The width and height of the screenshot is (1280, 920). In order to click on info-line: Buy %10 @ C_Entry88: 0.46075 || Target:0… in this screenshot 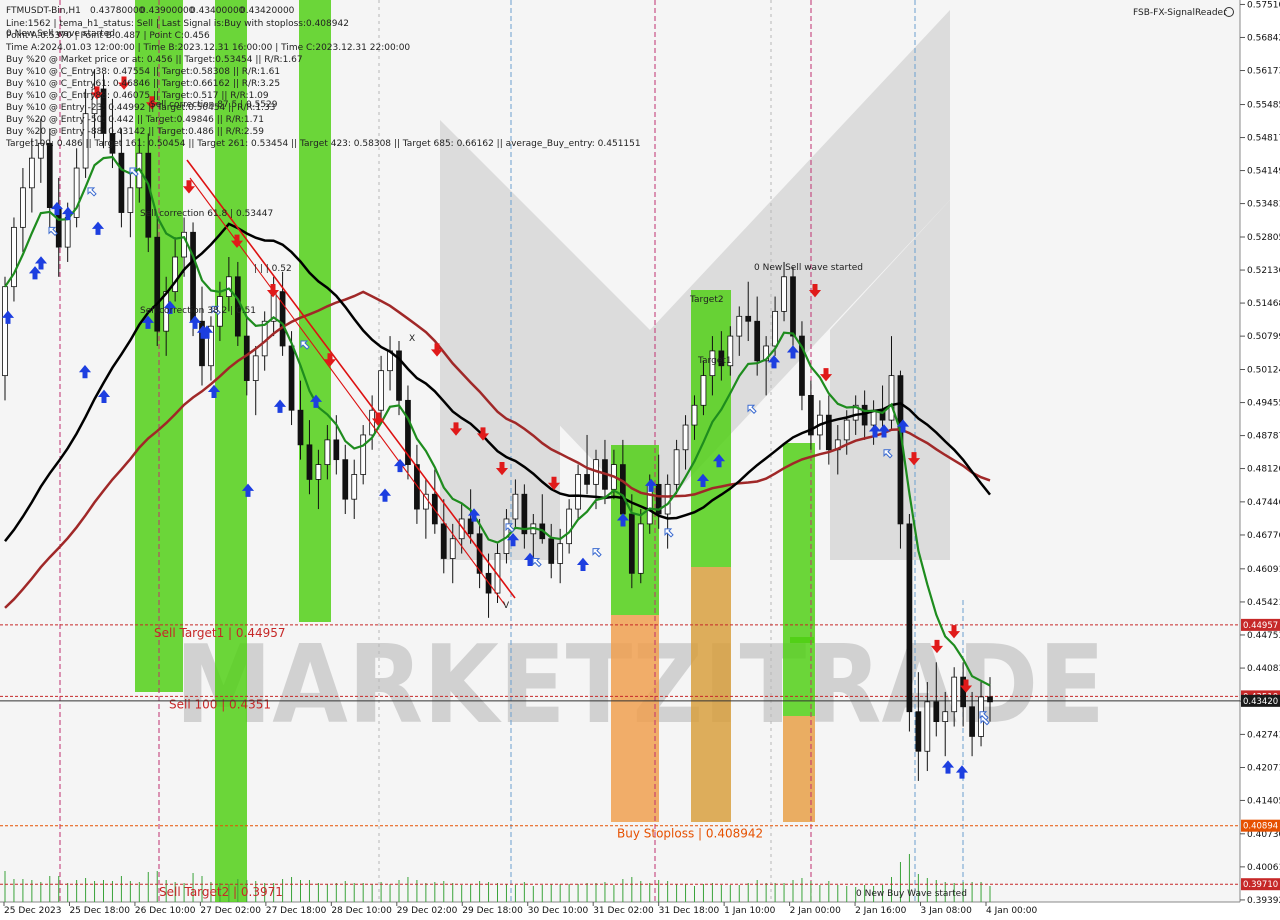, I will do `click(137, 96)`.